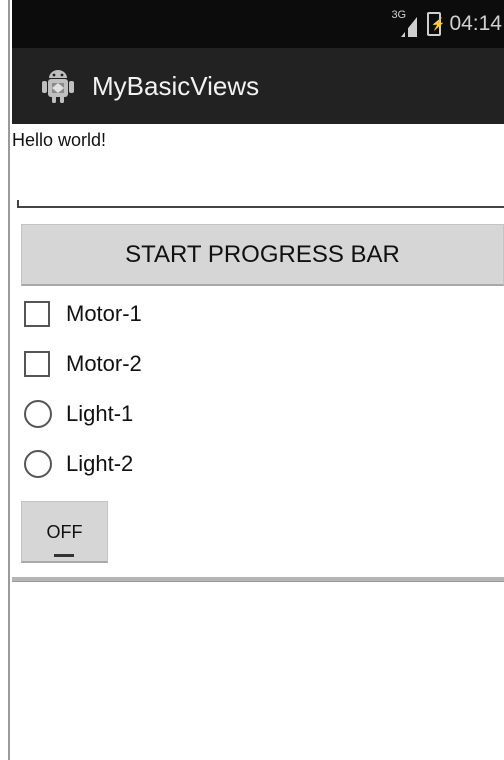  Describe the element at coordinates (475, 23) in the screenshot. I see `status-clock: 04:14` at that location.